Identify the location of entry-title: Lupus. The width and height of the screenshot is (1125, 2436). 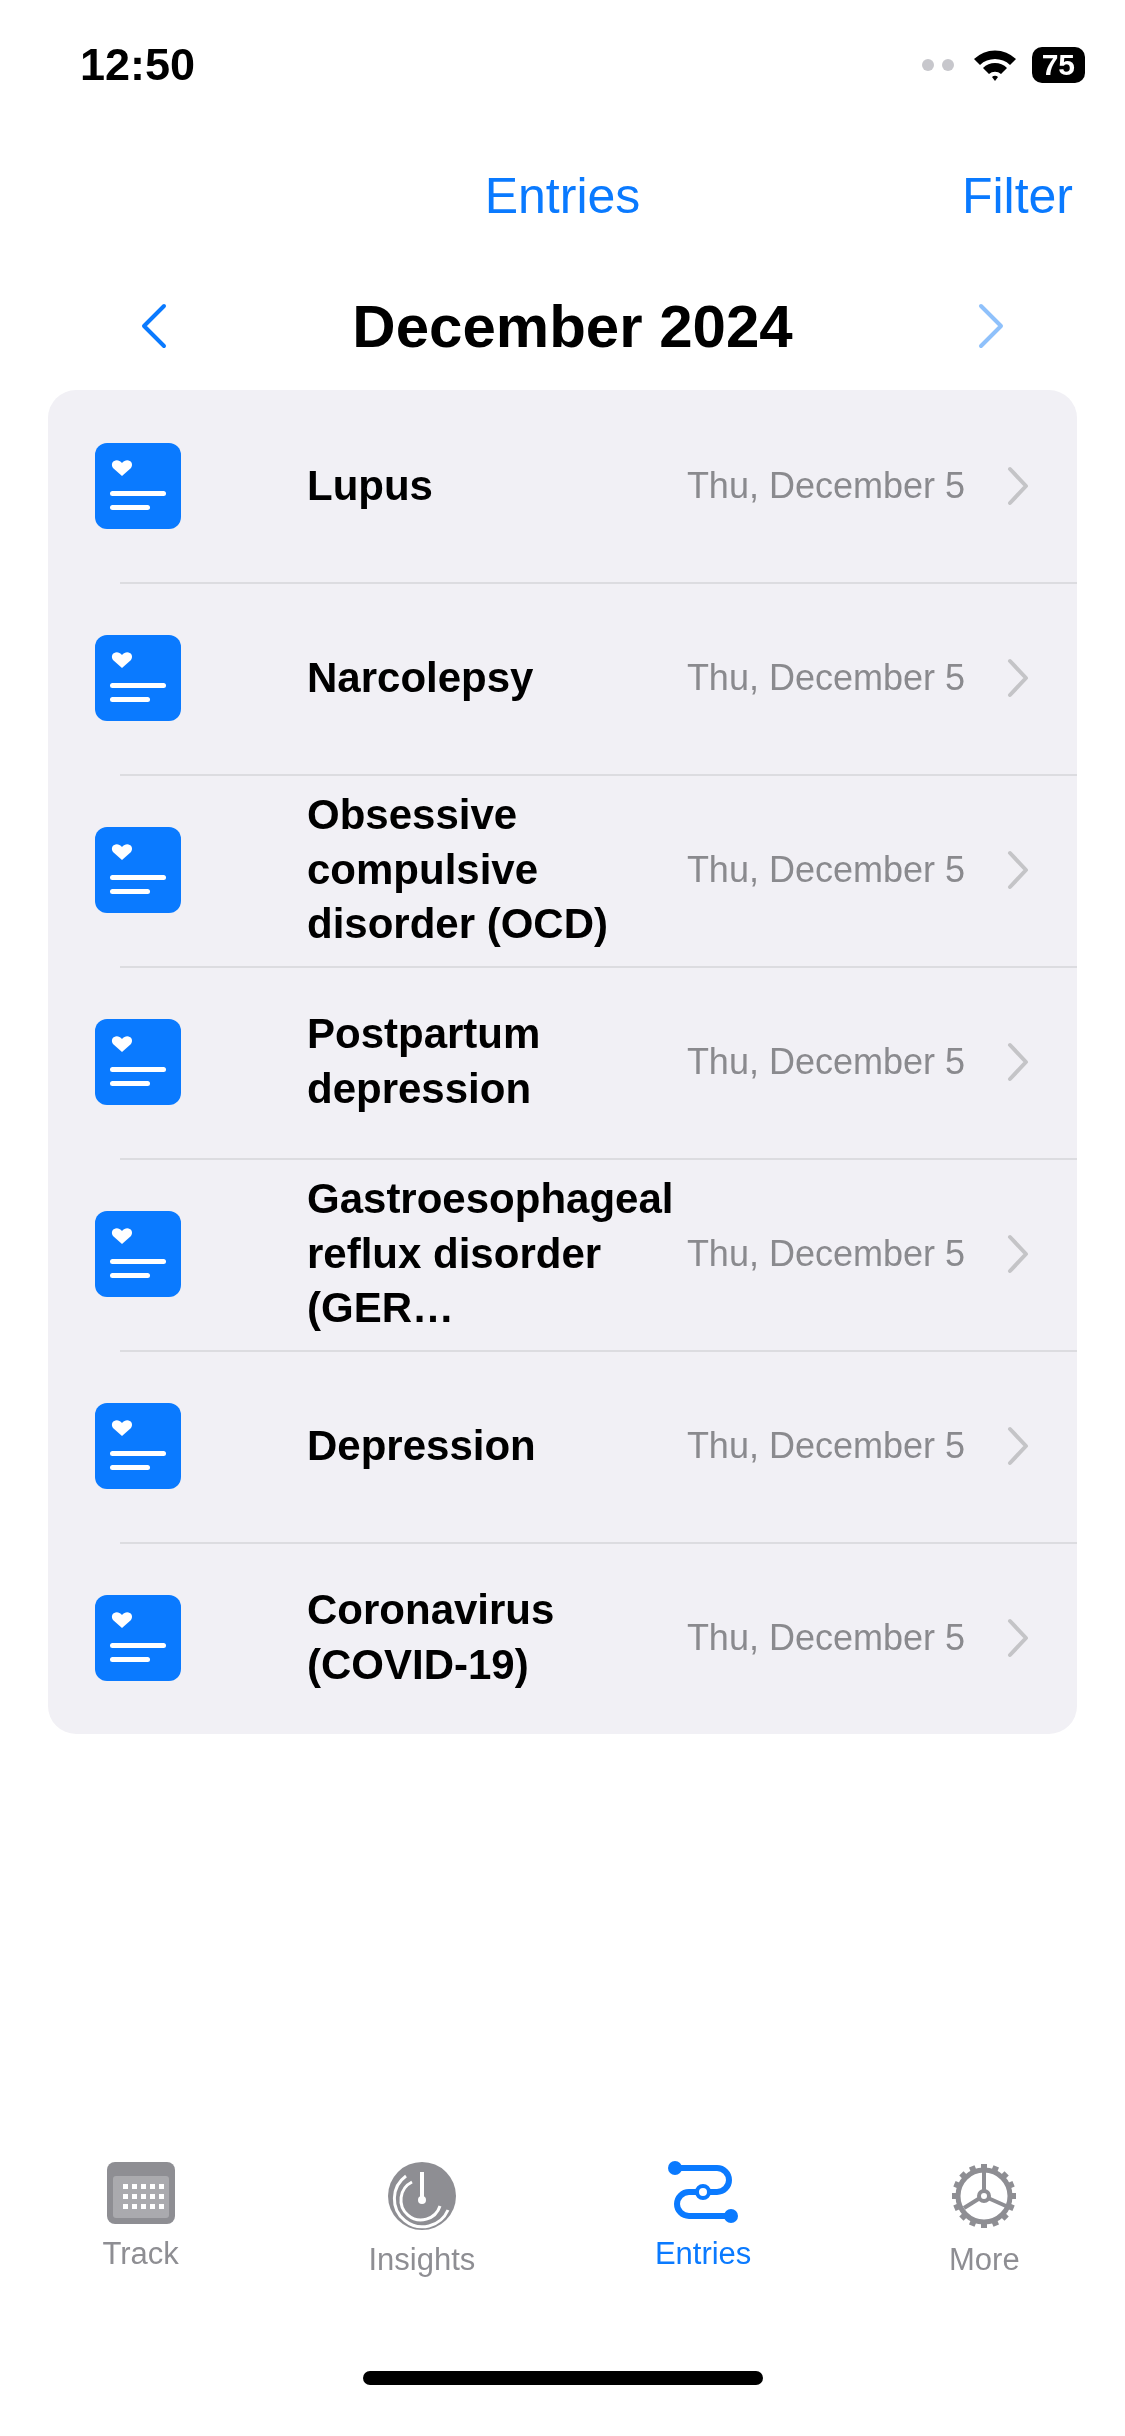
(370, 485).